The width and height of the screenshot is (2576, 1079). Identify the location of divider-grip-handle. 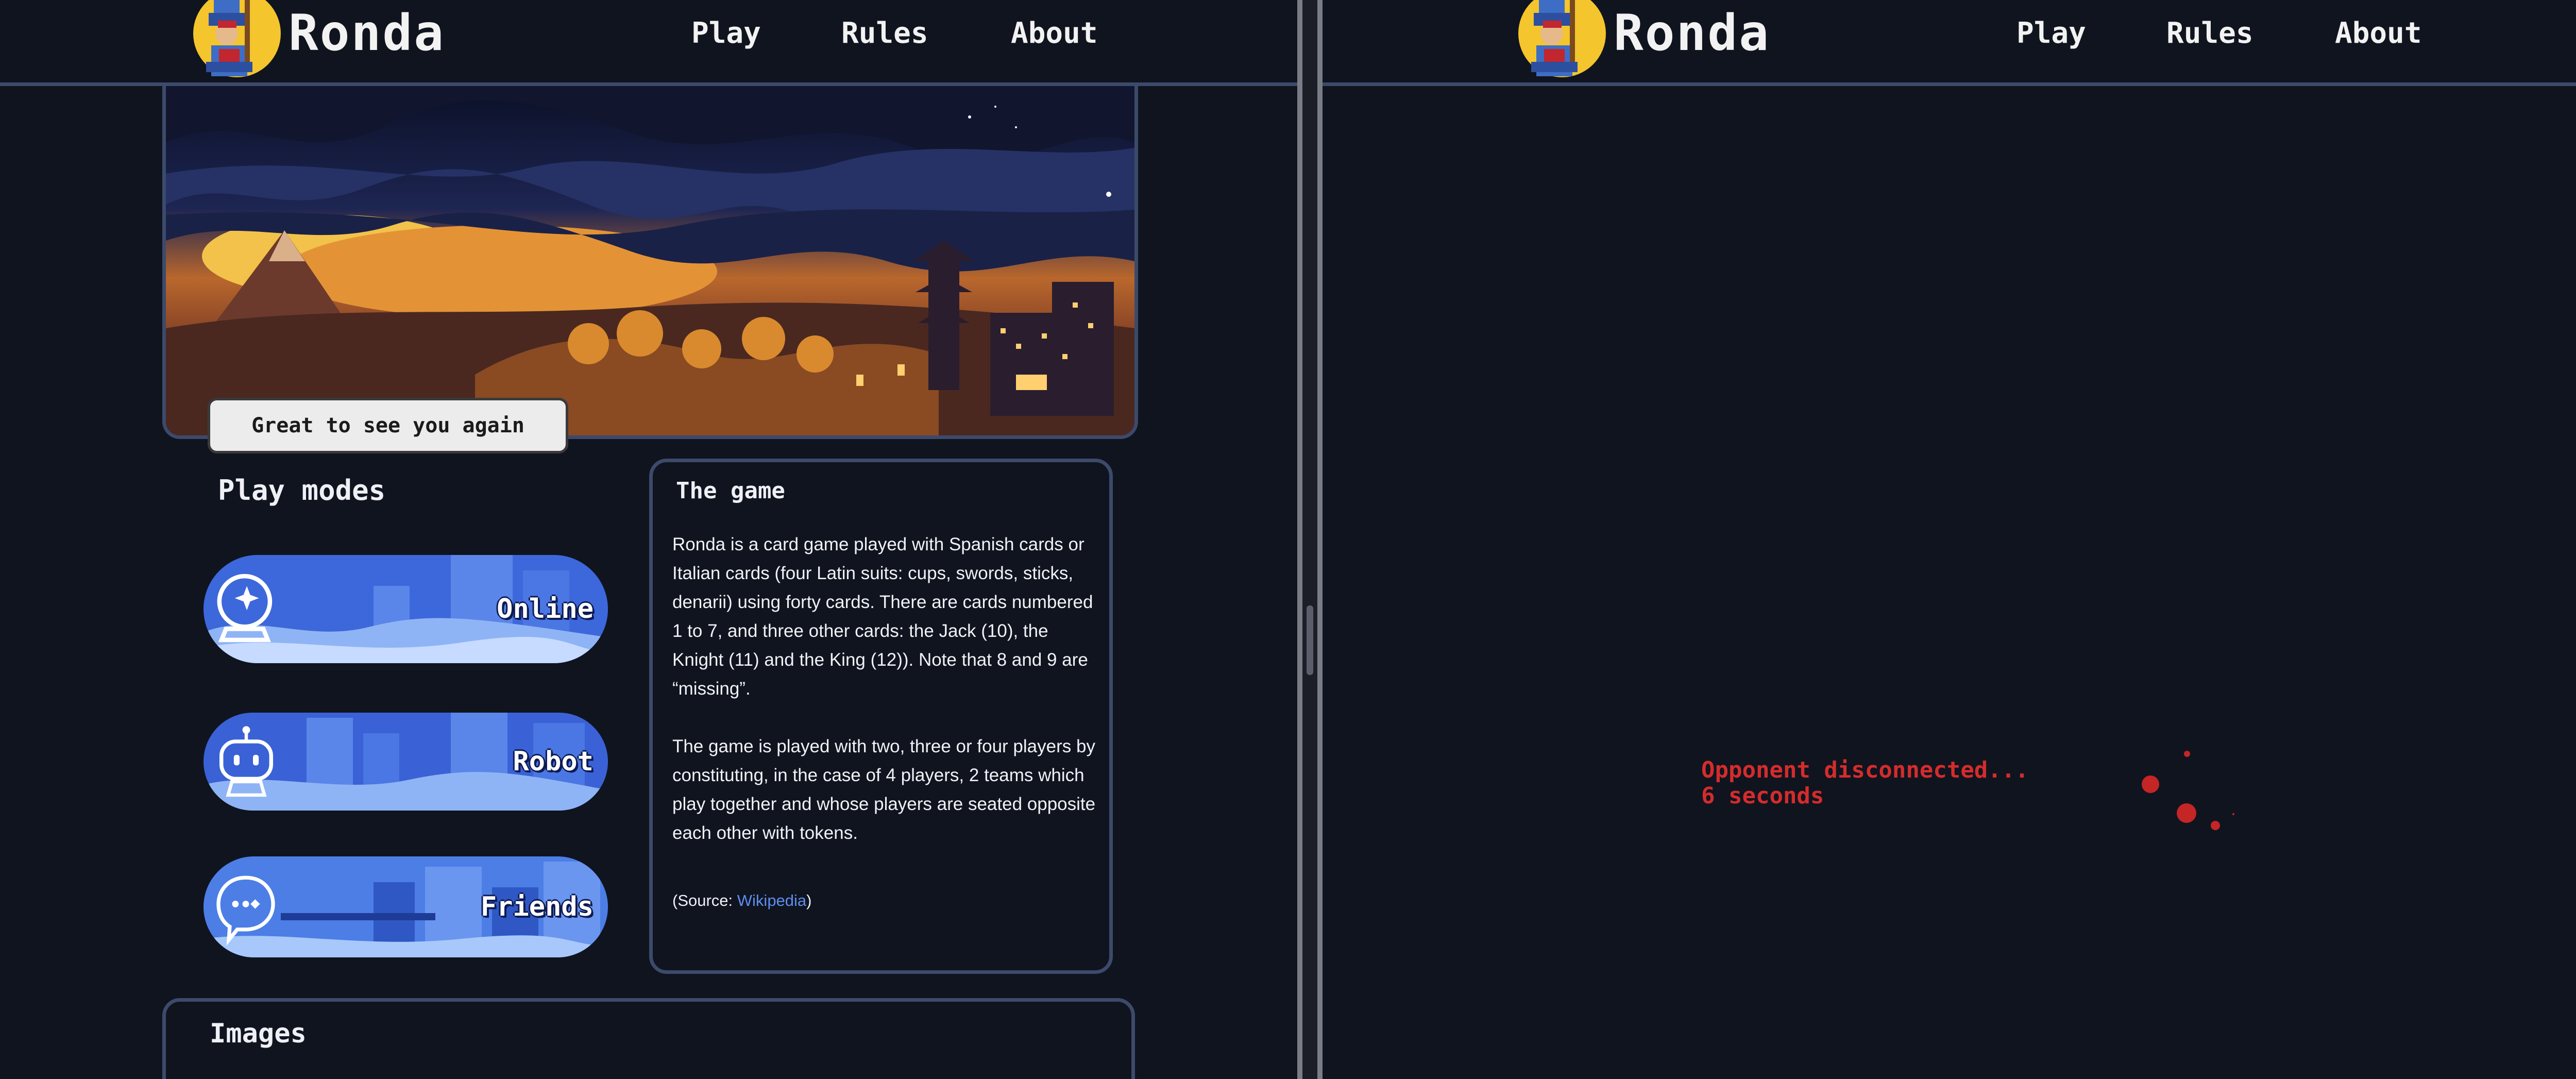
(1310, 640).